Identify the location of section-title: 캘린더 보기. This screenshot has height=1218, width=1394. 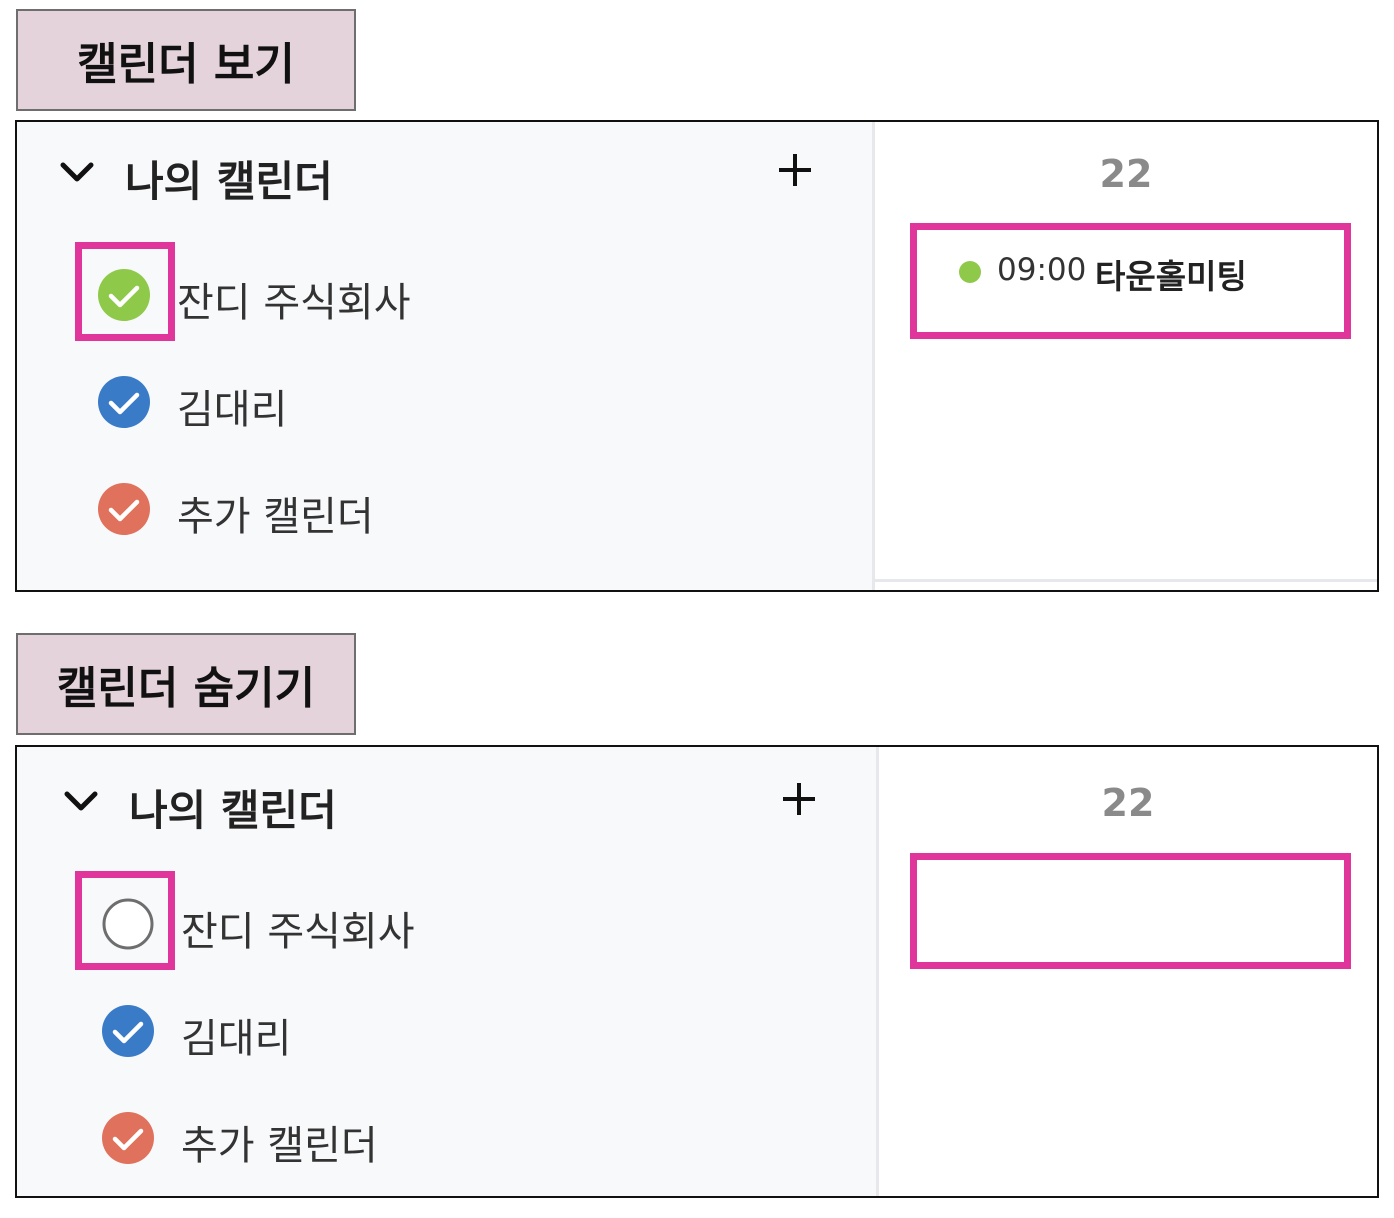
(186, 64).